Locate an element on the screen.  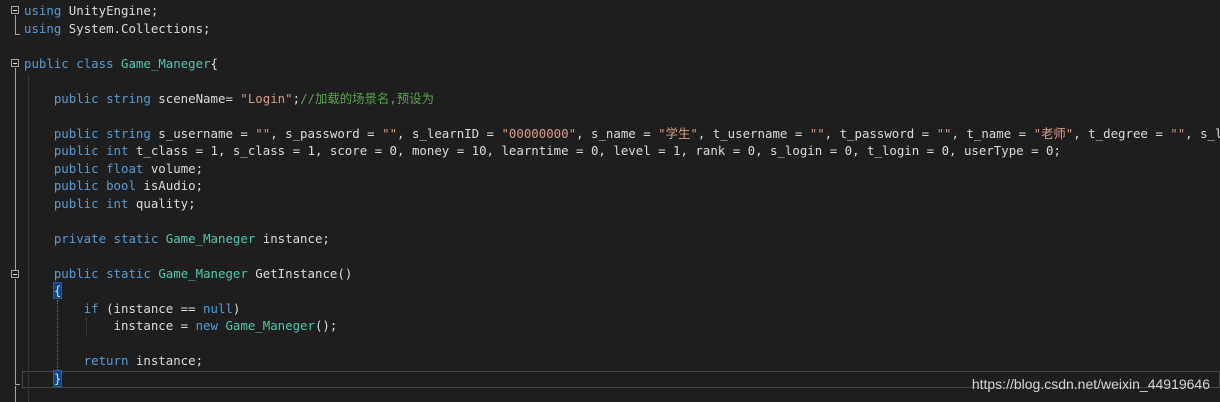
code-line: { is located at coordinates (43, 291).